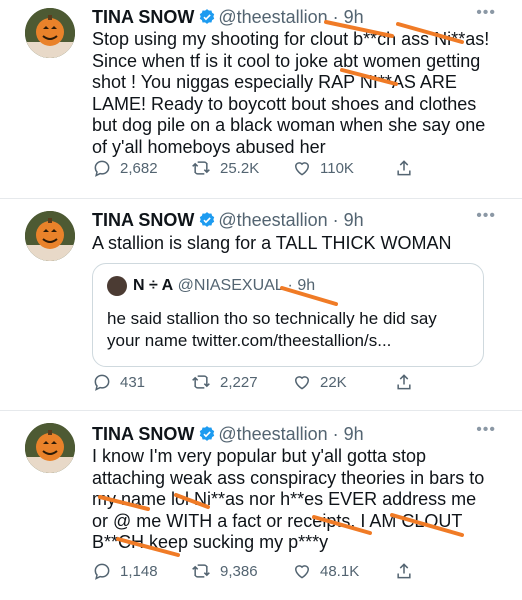 The width and height of the screenshot is (522, 600). Describe the element at coordinates (118, 382) in the screenshot. I see `reply-button: 431` at that location.